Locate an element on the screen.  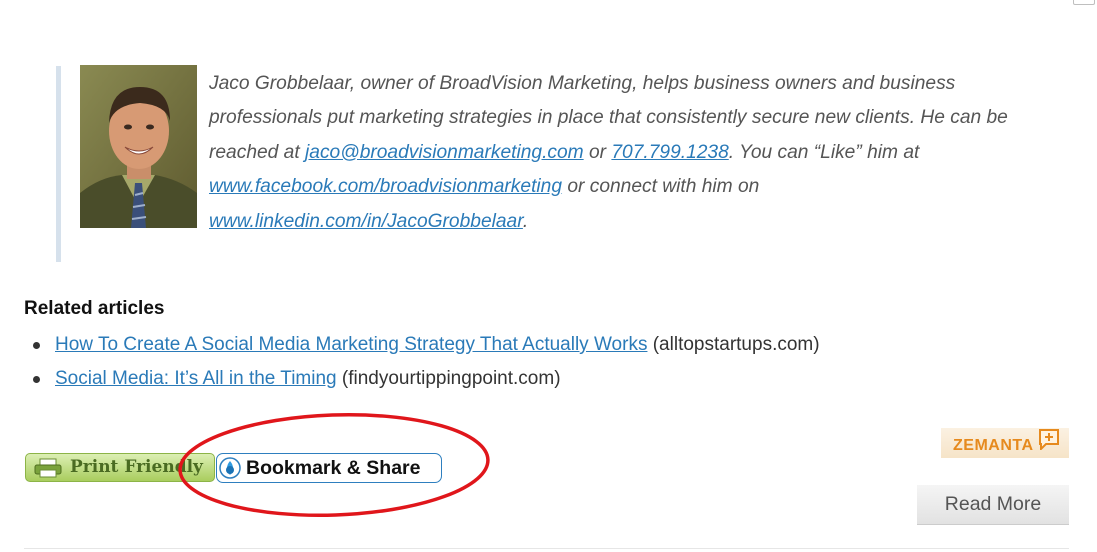
divider is located at coordinates (546, 548).